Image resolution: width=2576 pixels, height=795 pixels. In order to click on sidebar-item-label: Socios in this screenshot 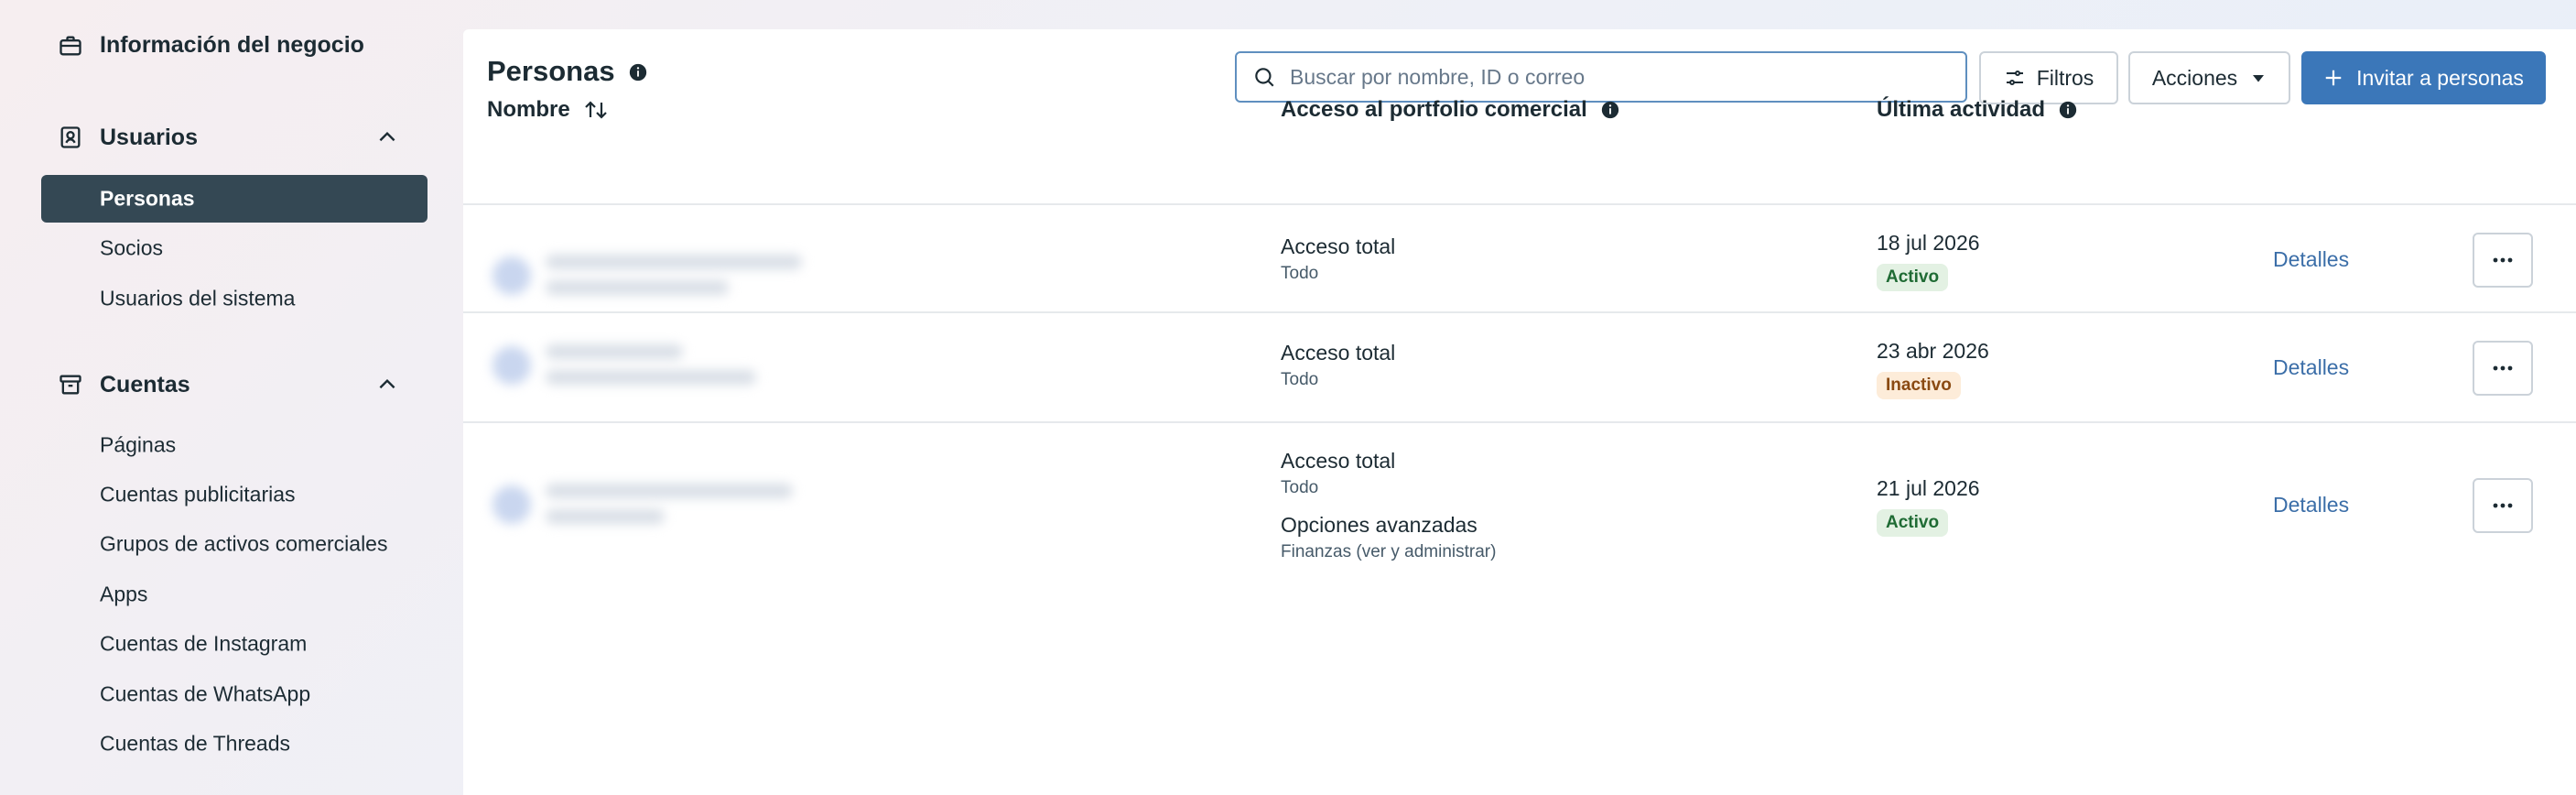, I will do `click(132, 247)`.